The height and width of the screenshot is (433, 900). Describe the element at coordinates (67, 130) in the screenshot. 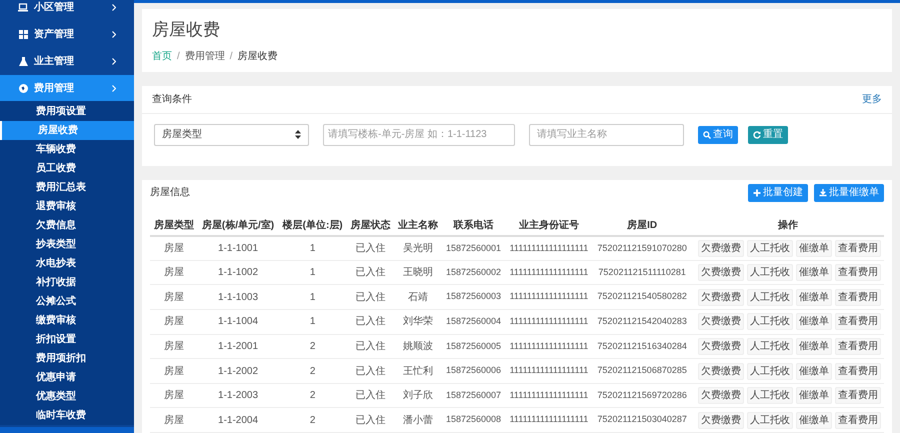

I see `sidebar-subitem: 房屋收费` at that location.